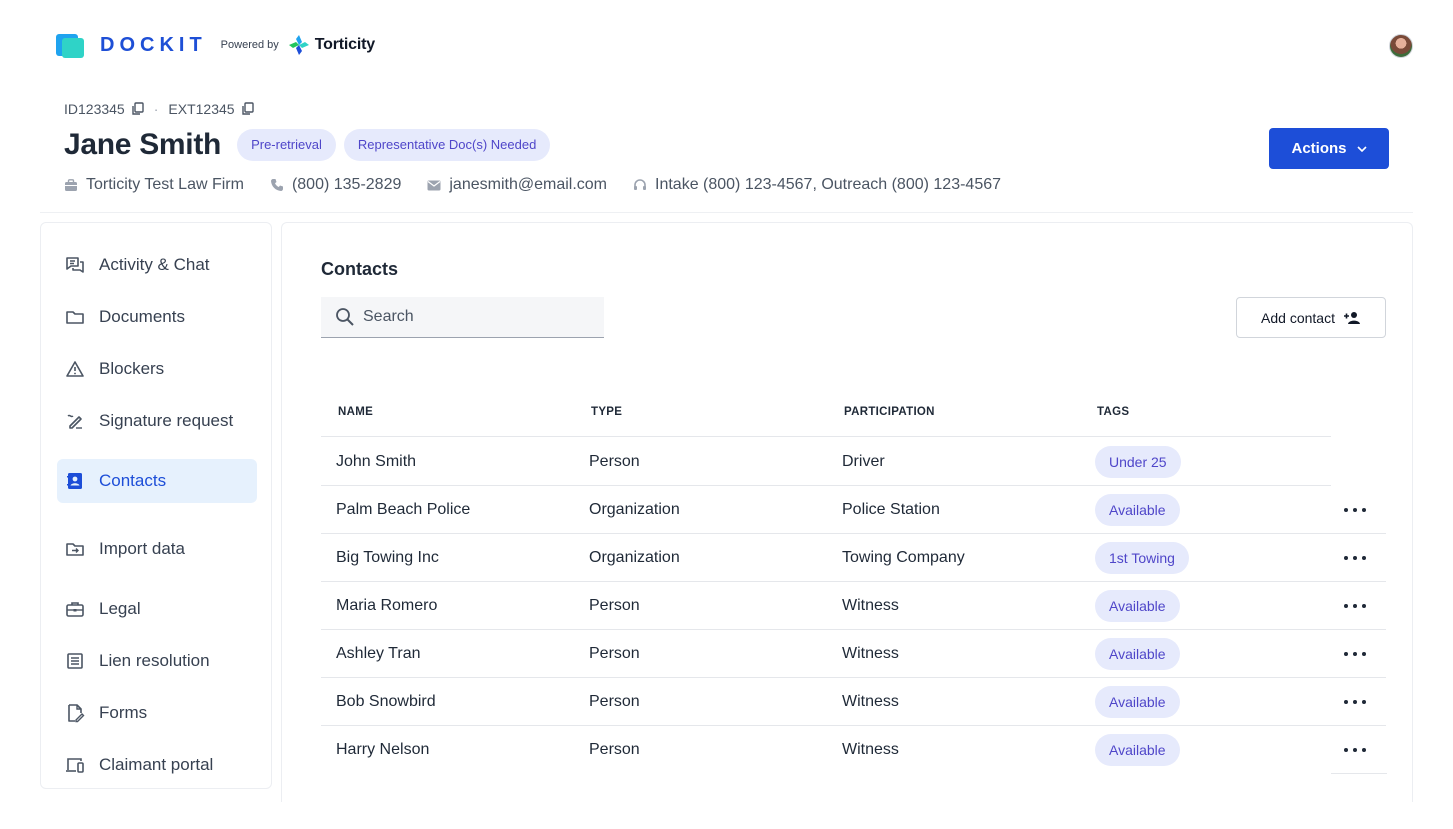 The width and height of the screenshot is (1453, 829). I want to click on sidebar-item-label: Lien resolution, so click(154, 660).